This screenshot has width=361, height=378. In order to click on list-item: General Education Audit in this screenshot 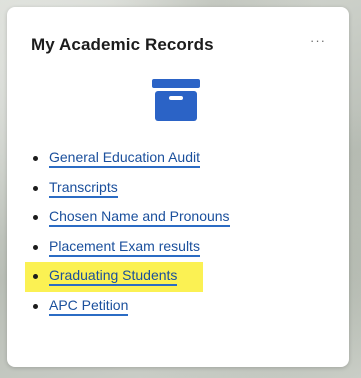, I will do `click(175, 159)`.